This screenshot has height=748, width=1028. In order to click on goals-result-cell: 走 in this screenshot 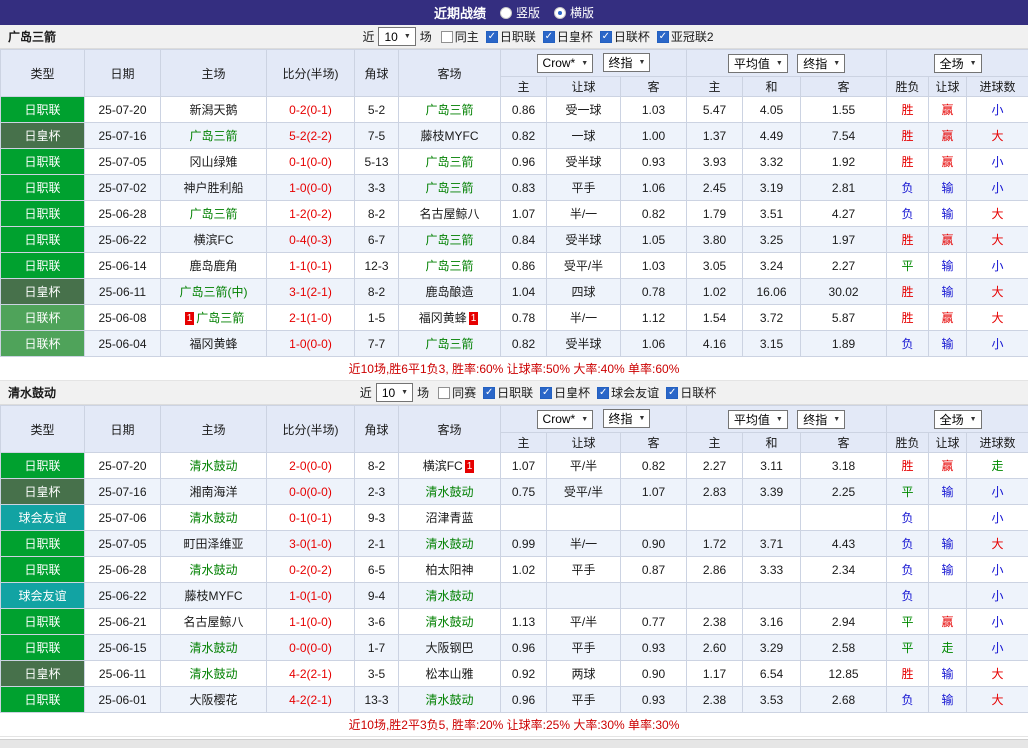, I will do `click(997, 466)`.